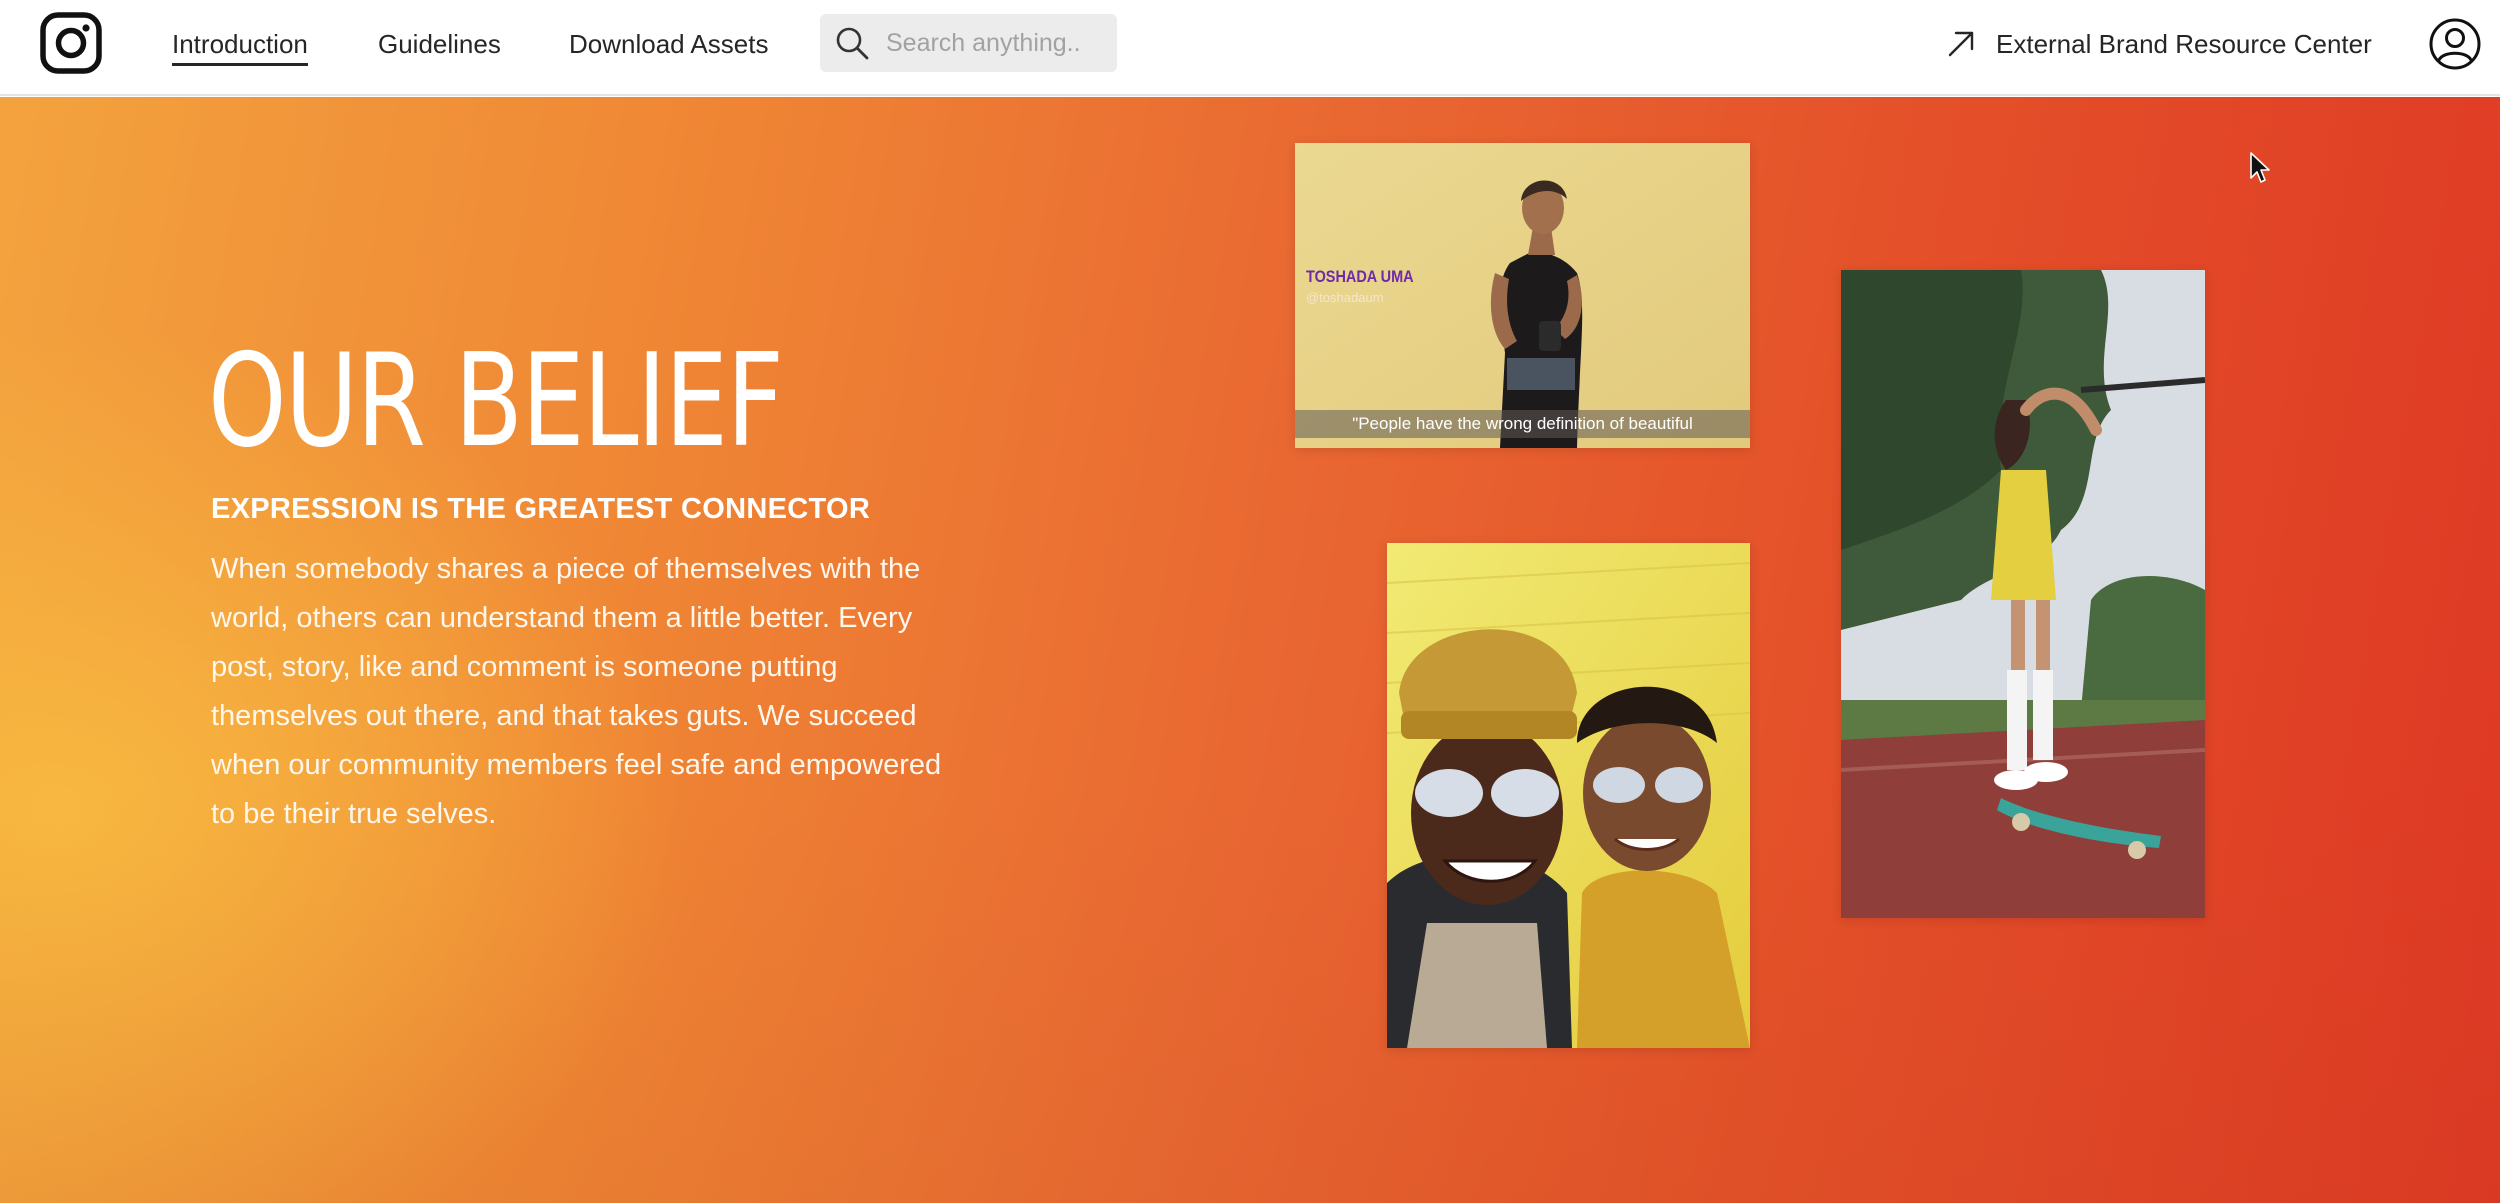  Describe the element at coordinates (1360, 276) in the screenshot. I see `creator-name: TOSHADA UMA` at that location.